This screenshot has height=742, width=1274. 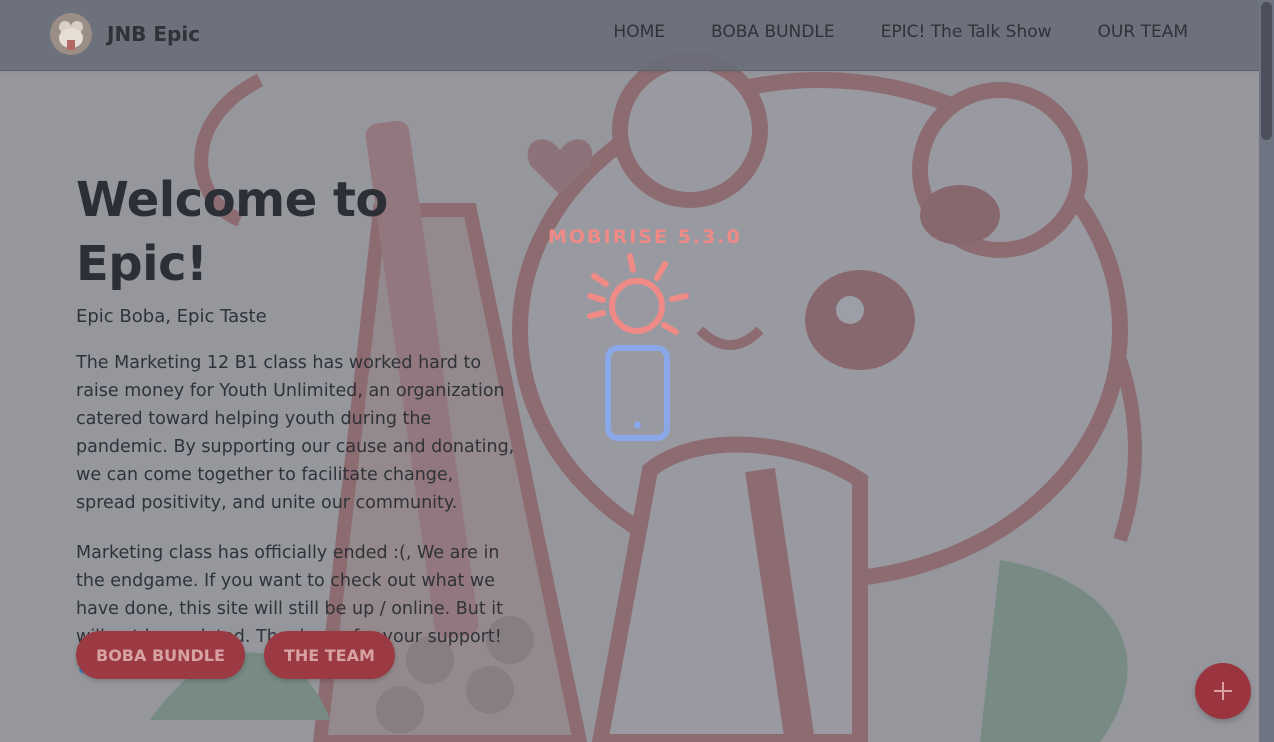 What do you see at coordinates (153, 34) in the screenshot?
I see `brand-name: JNB Epic` at bounding box center [153, 34].